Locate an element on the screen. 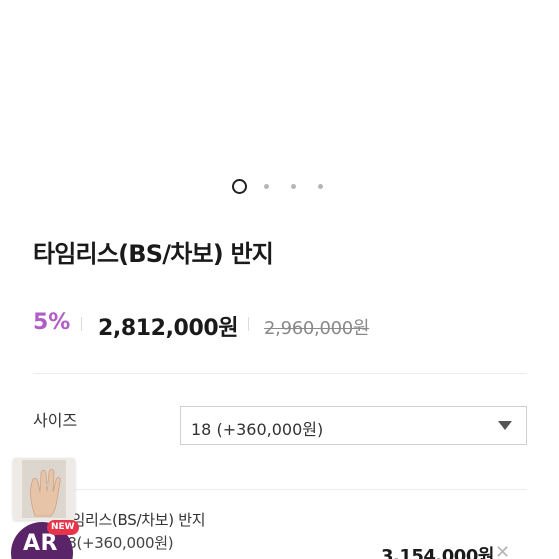  selected-item-price: 3,154,000원 is located at coordinates (437, 552).